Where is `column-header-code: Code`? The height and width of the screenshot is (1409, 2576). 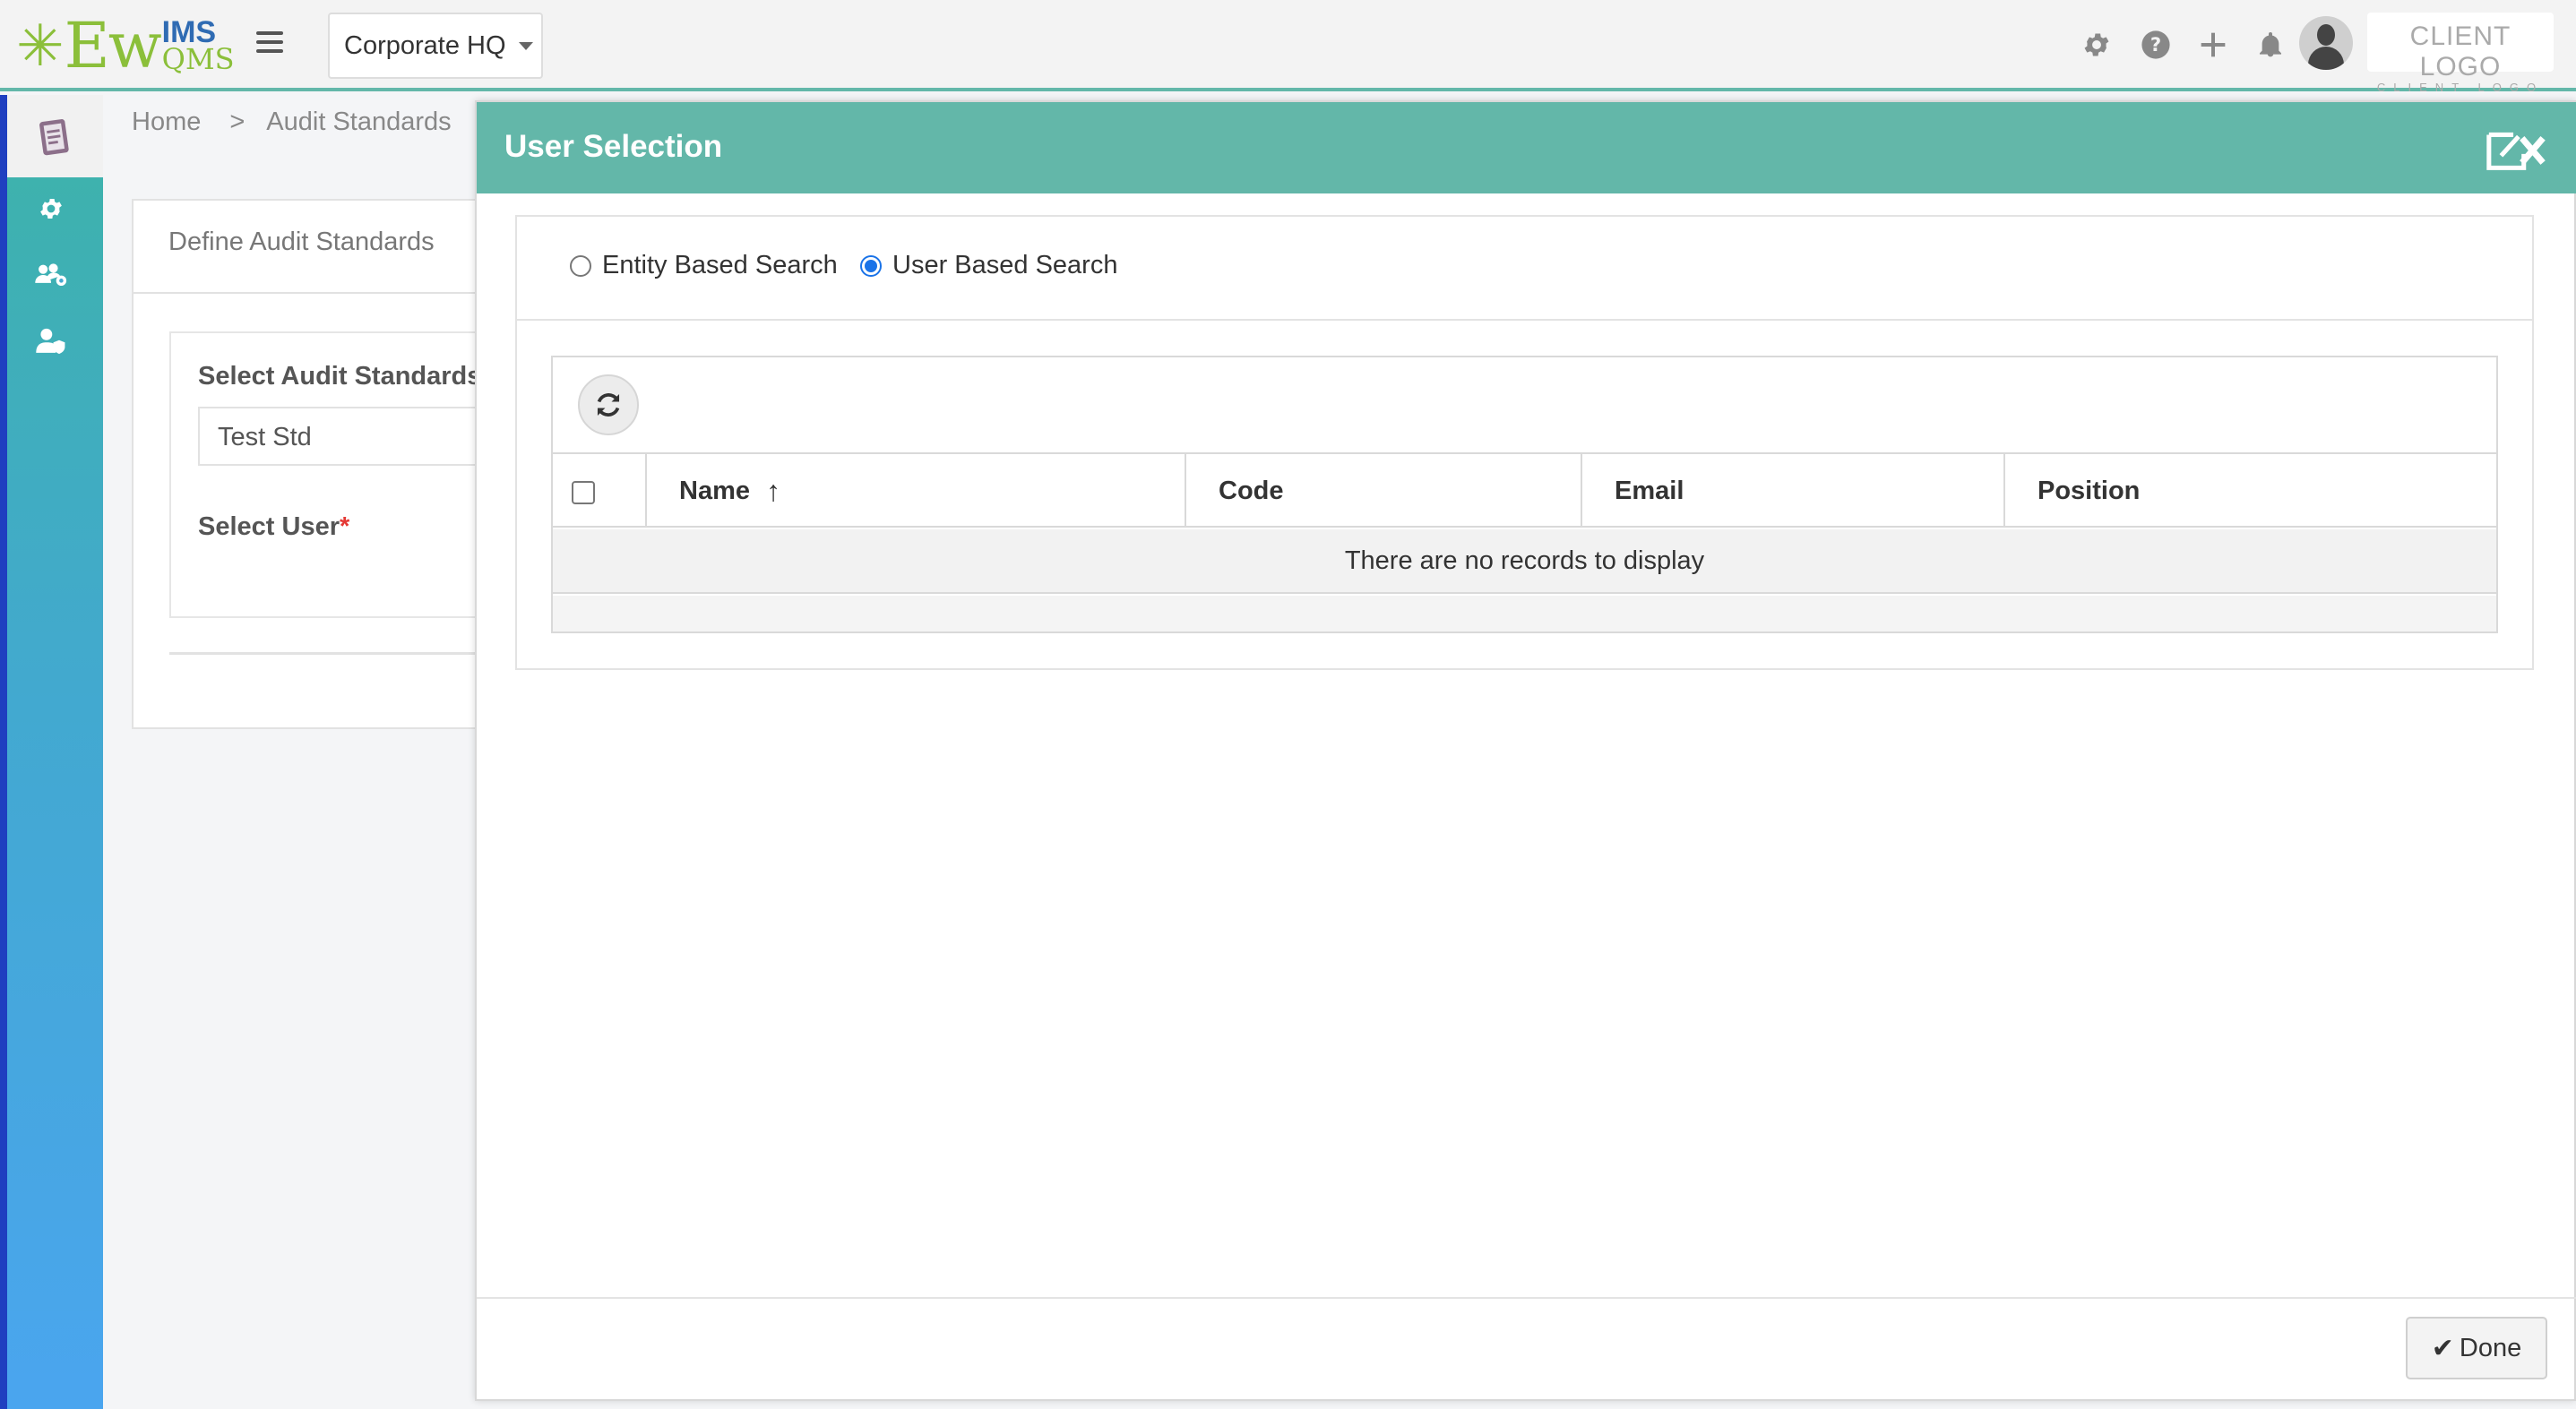 column-header-code: Code is located at coordinates (1383, 491).